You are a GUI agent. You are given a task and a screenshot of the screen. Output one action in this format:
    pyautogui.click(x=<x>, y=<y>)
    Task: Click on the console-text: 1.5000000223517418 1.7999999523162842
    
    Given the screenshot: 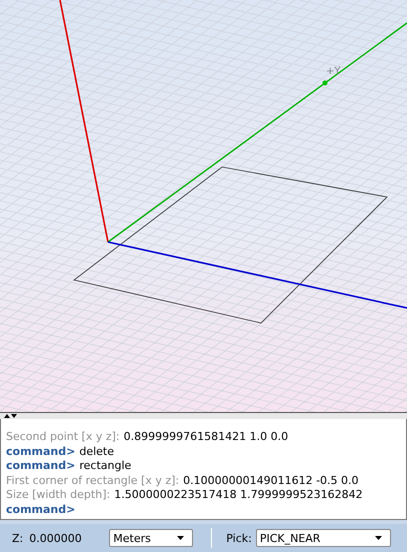 What is the action you would take?
    pyautogui.click(x=238, y=495)
    